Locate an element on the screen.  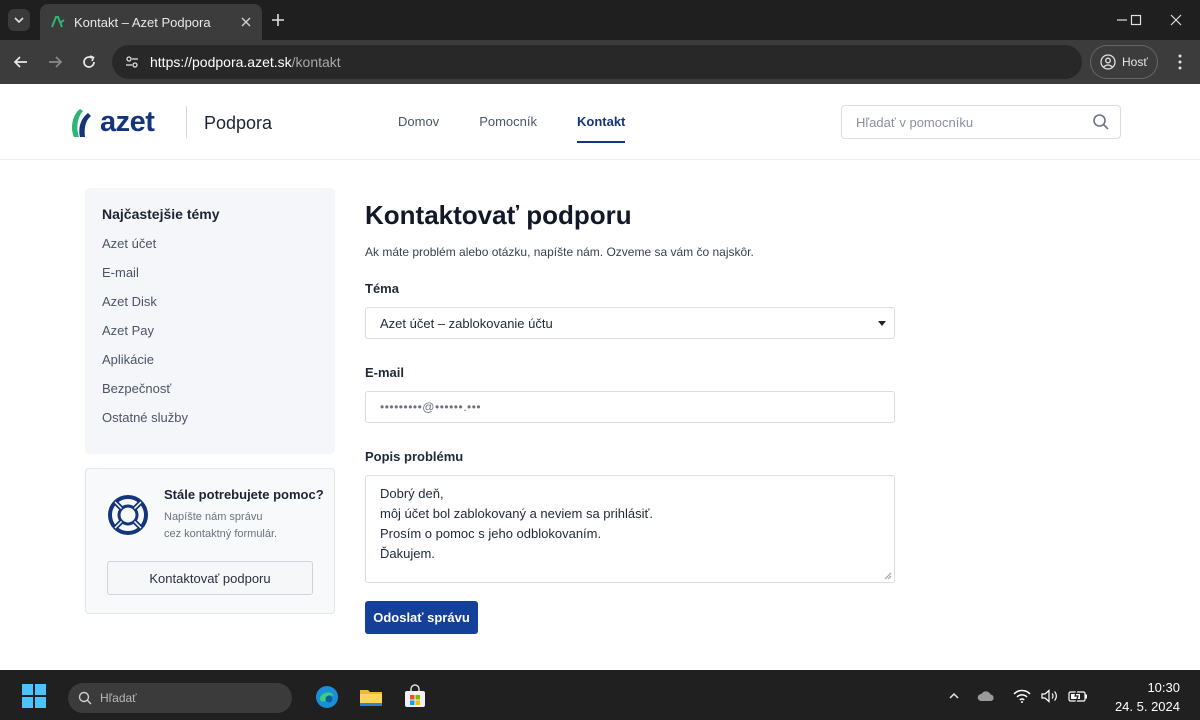
taskbar-search-placeholder: Hľadať is located at coordinates (118, 698).